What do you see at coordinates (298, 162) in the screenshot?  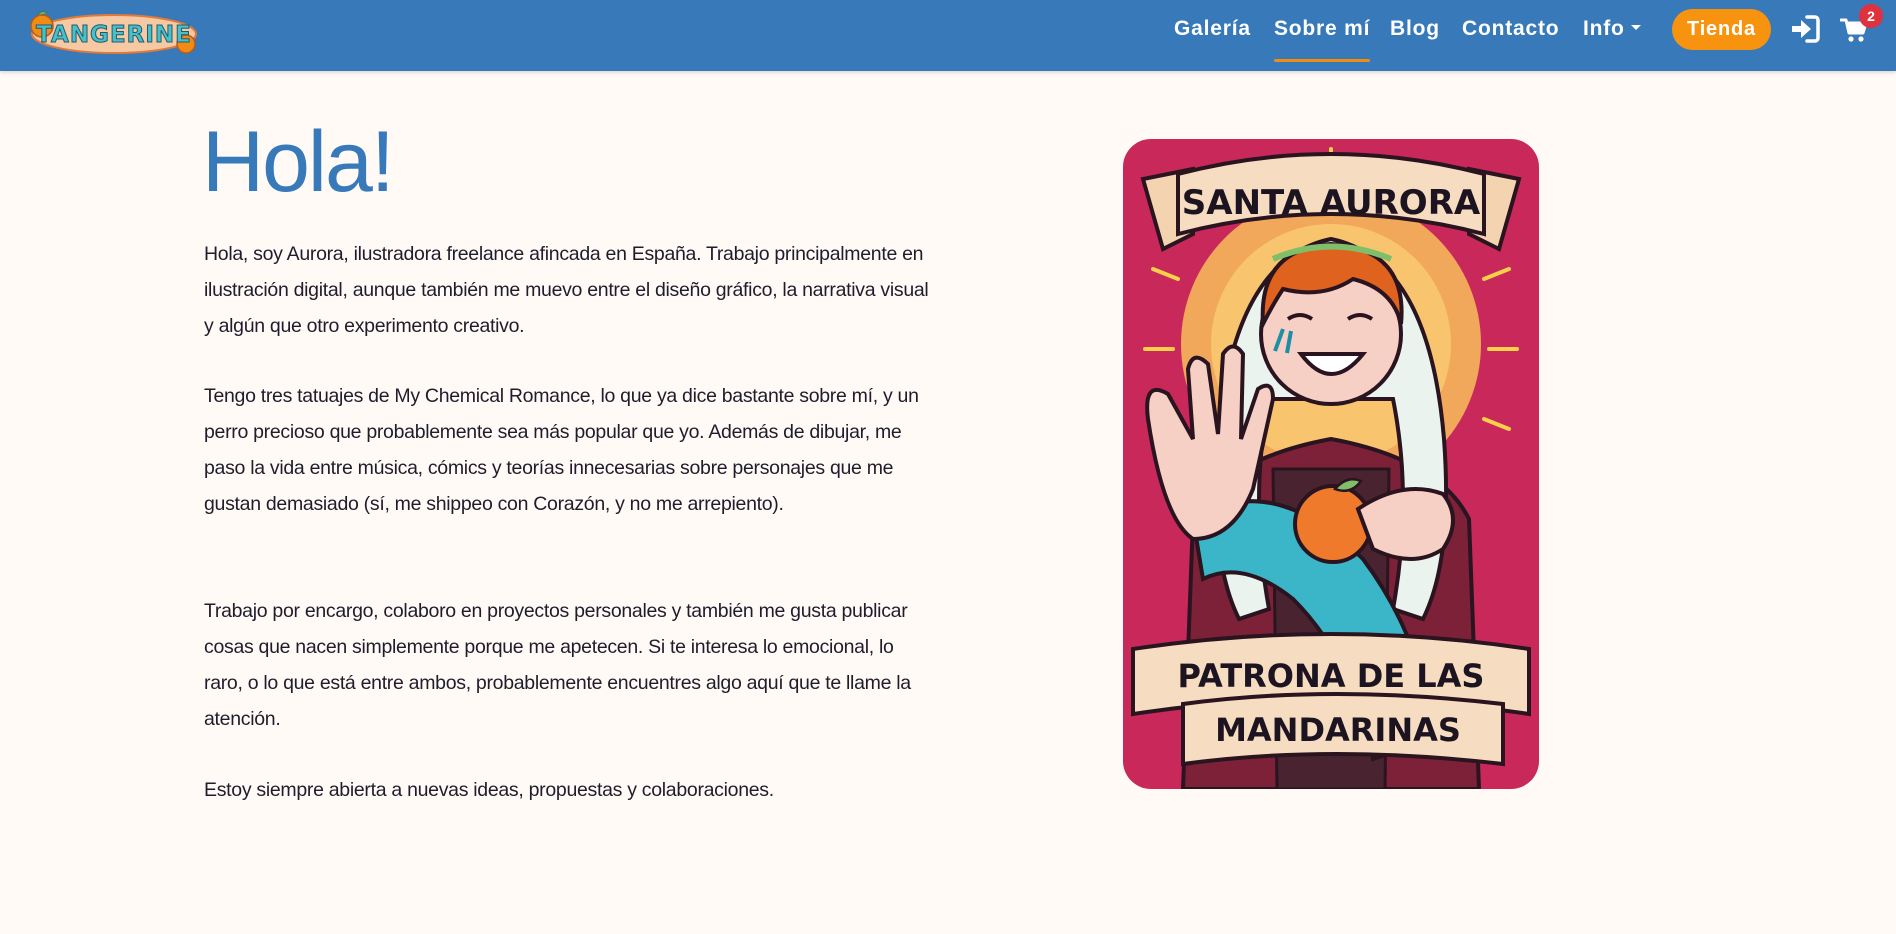 I see `page-title: Hola!` at bounding box center [298, 162].